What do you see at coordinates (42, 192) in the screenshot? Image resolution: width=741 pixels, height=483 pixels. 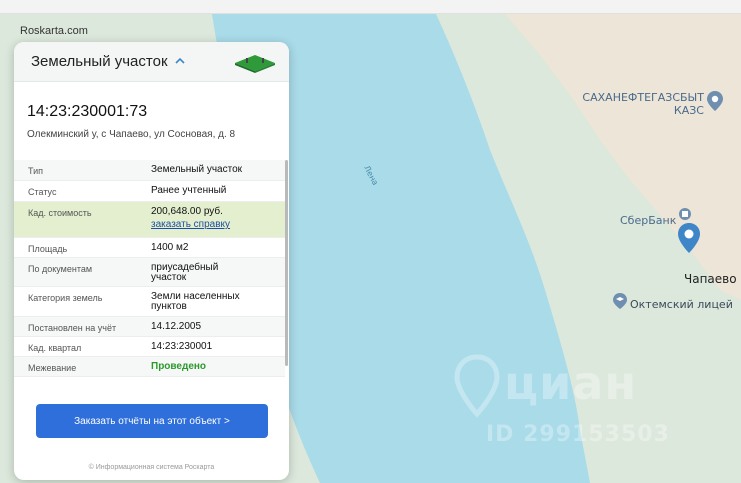 I see `row-key: Статус` at bounding box center [42, 192].